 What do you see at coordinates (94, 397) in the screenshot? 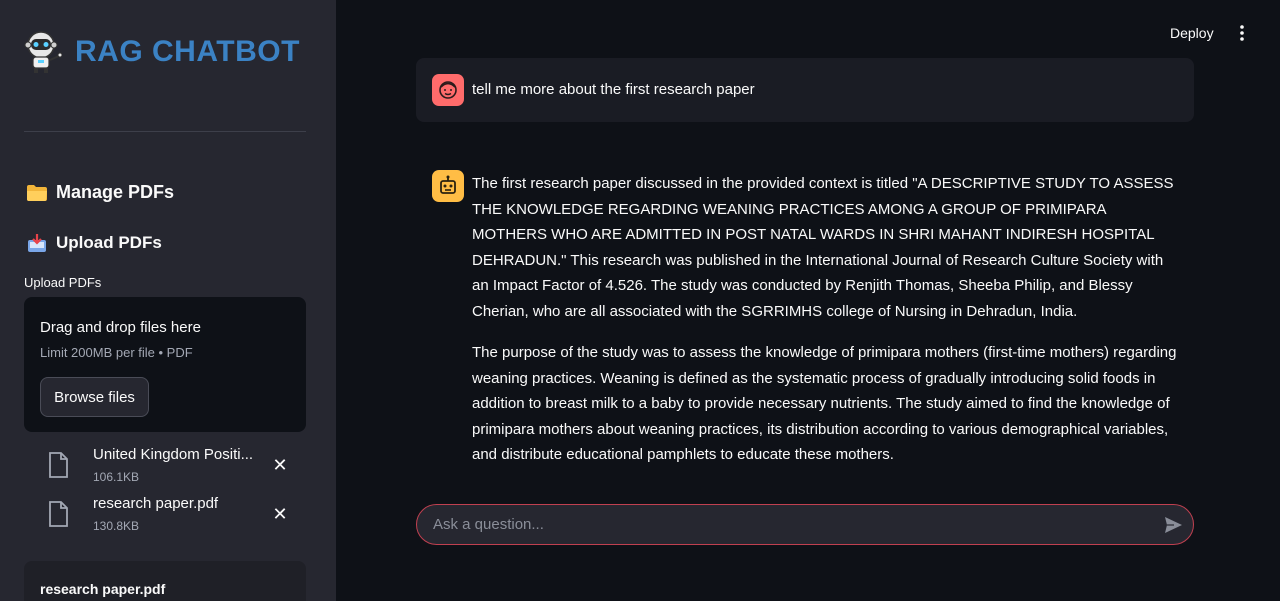
I see `browse-files-button: Browse files` at bounding box center [94, 397].